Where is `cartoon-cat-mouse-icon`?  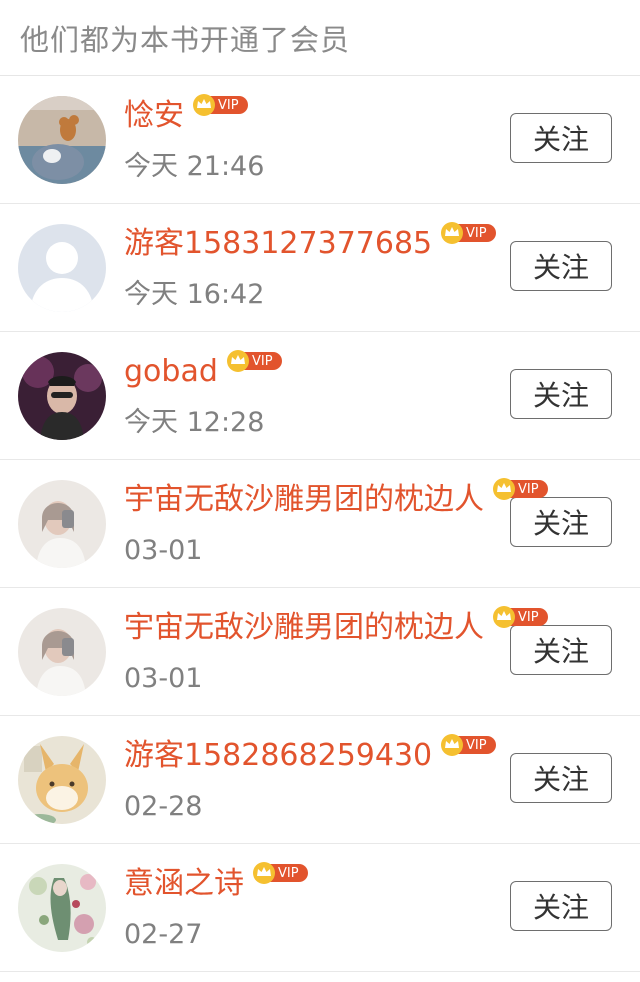 cartoon-cat-mouse-icon is located at coordinates (62, 140).